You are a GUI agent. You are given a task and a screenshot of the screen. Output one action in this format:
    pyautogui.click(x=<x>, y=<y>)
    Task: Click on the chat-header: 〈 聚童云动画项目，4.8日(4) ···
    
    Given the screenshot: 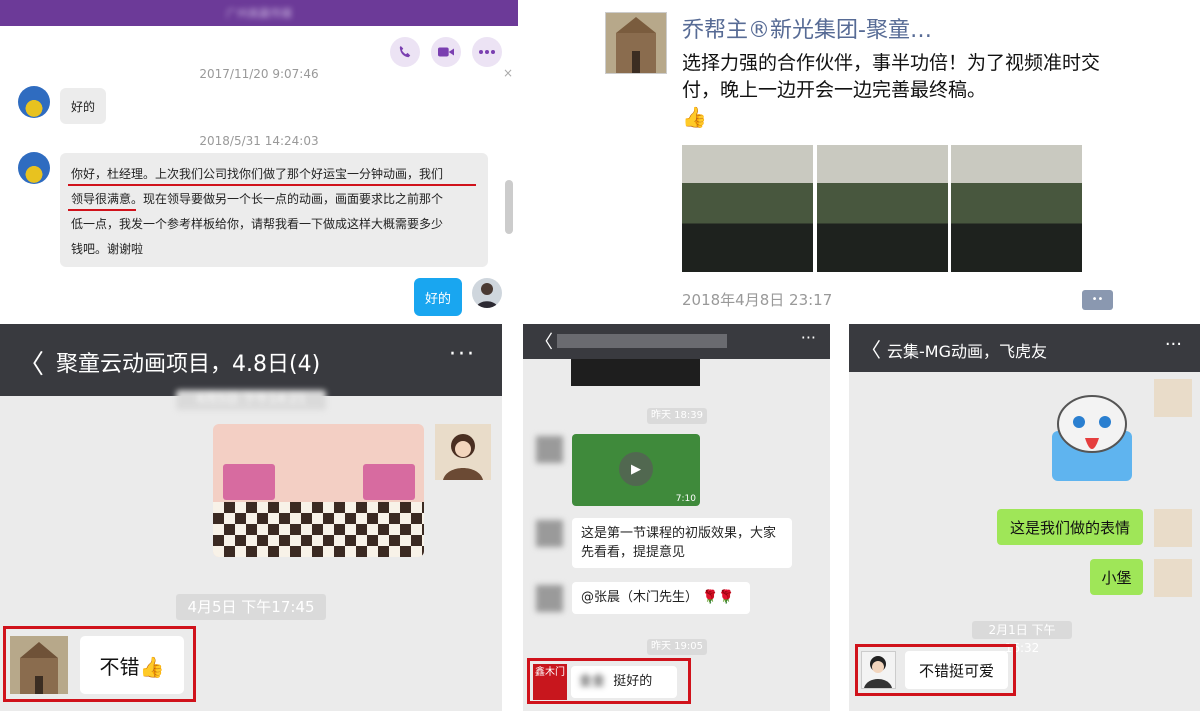 What is the action you would take?
    pyautogui.click(x=251, y=360)
    